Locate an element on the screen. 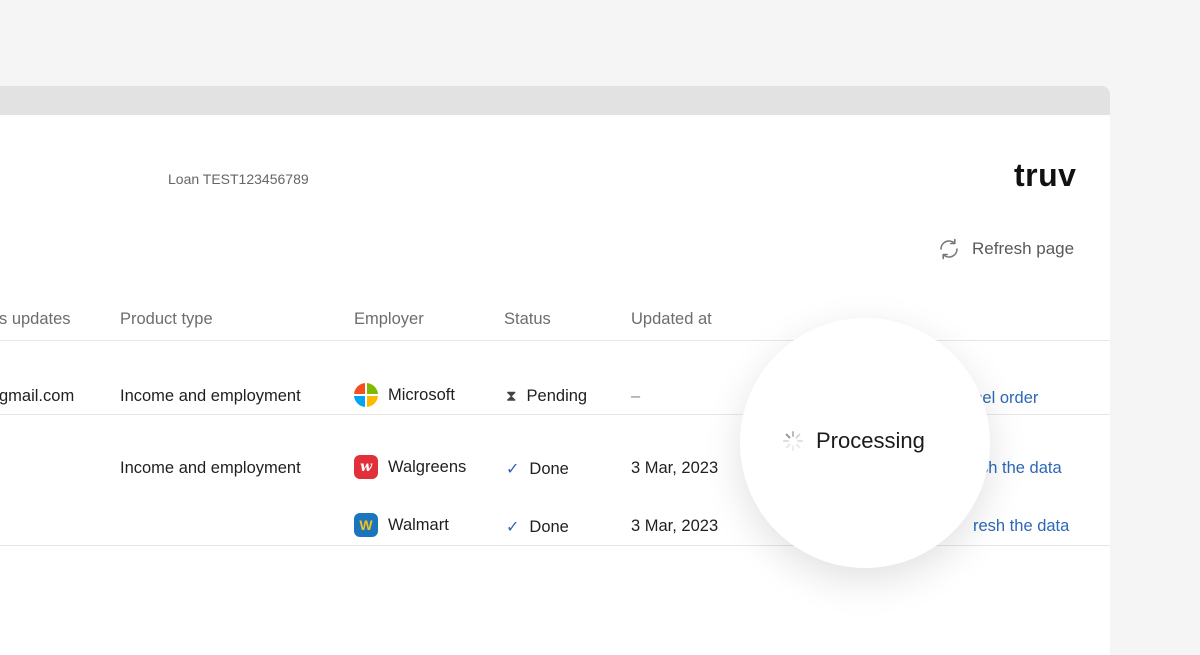 This screenshot has height=655, width=1200. processing-indicator: Processing is located at coordinates (853, 441).